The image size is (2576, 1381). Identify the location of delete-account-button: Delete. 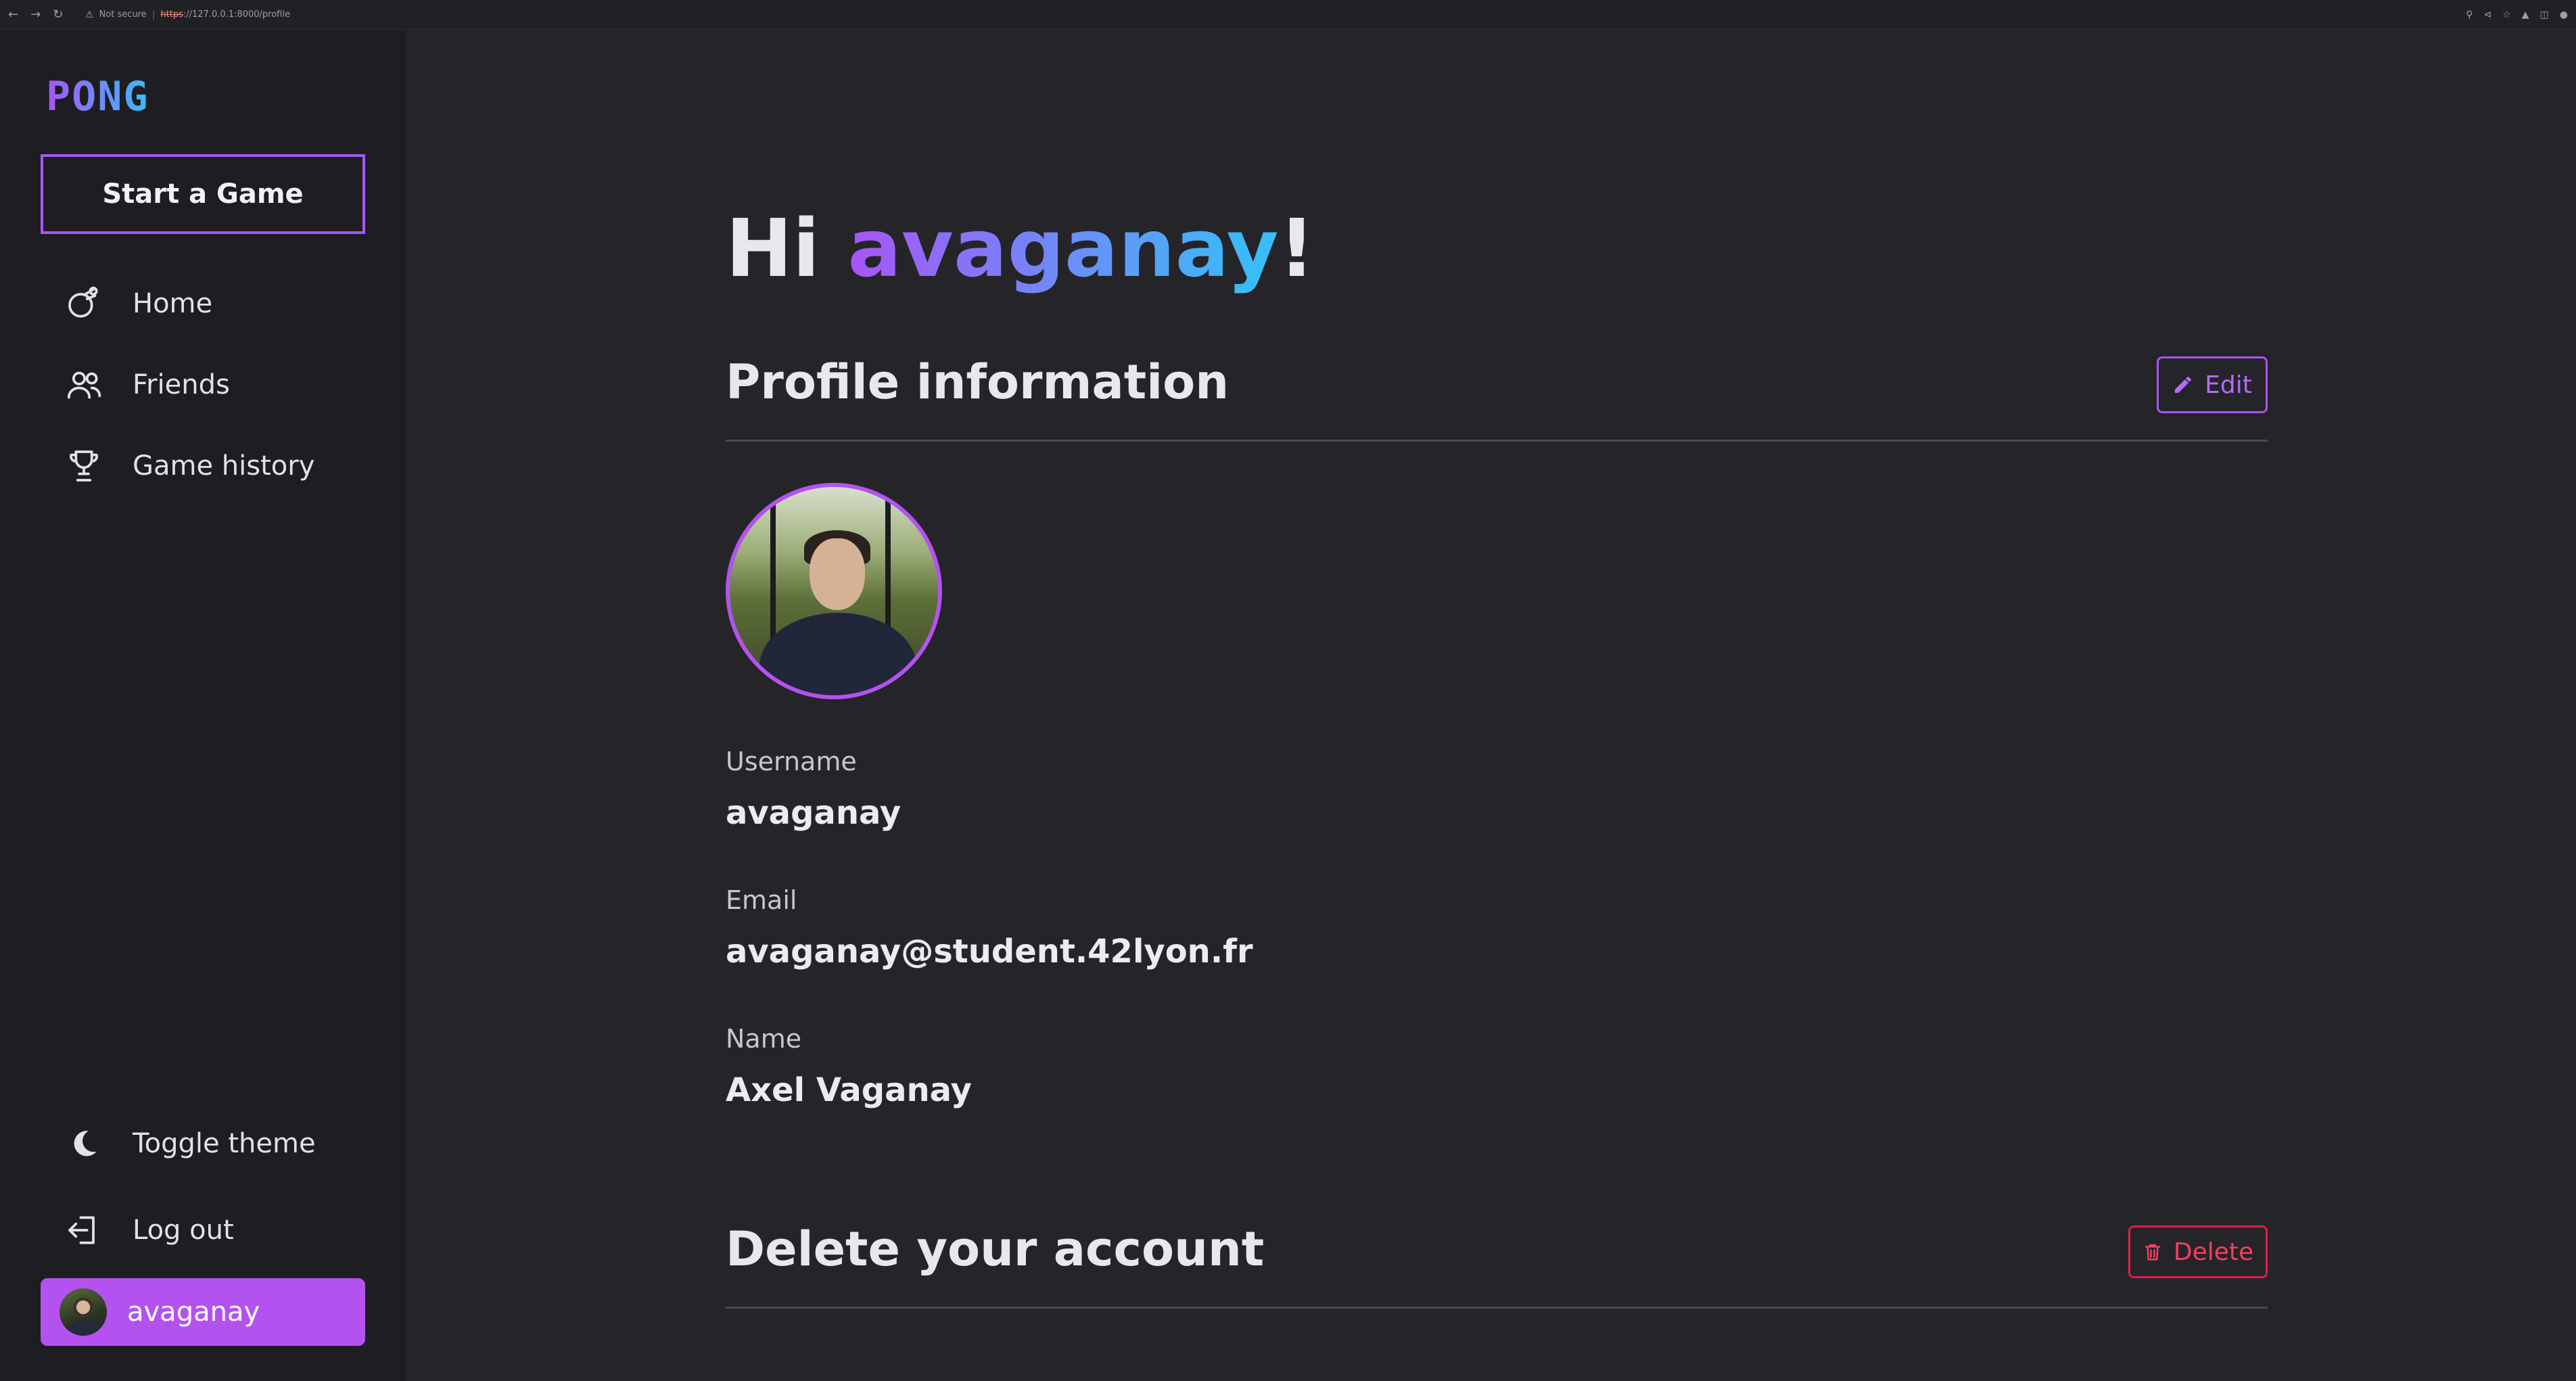
(2198, 1251).